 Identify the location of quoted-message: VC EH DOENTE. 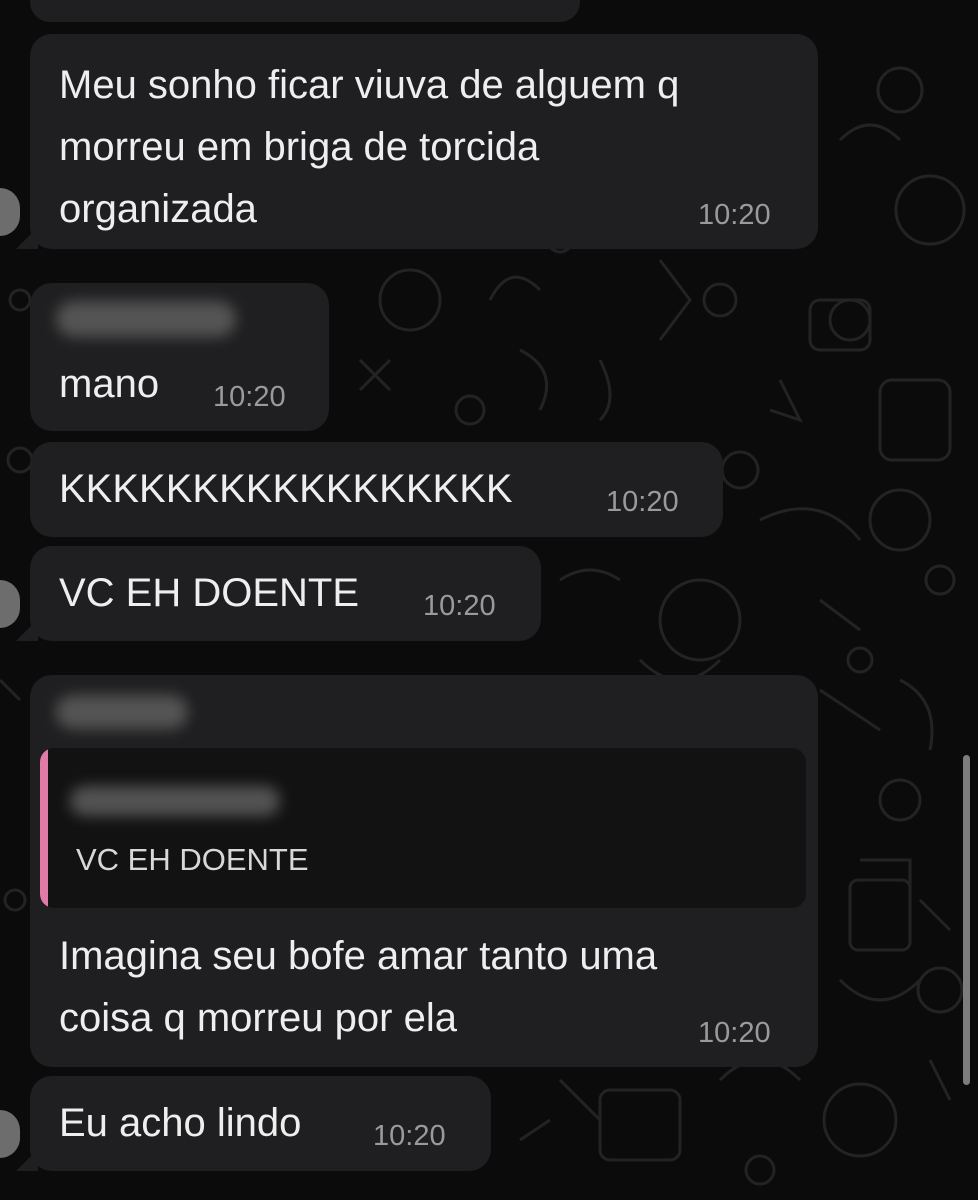
(423, 828).